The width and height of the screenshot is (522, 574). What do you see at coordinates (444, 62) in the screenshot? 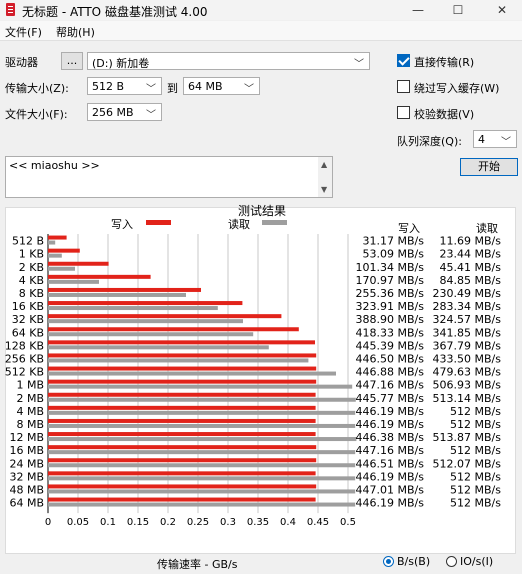
I see `direct-io-label: 直接传输(R)` at bounding box center [444, 62].